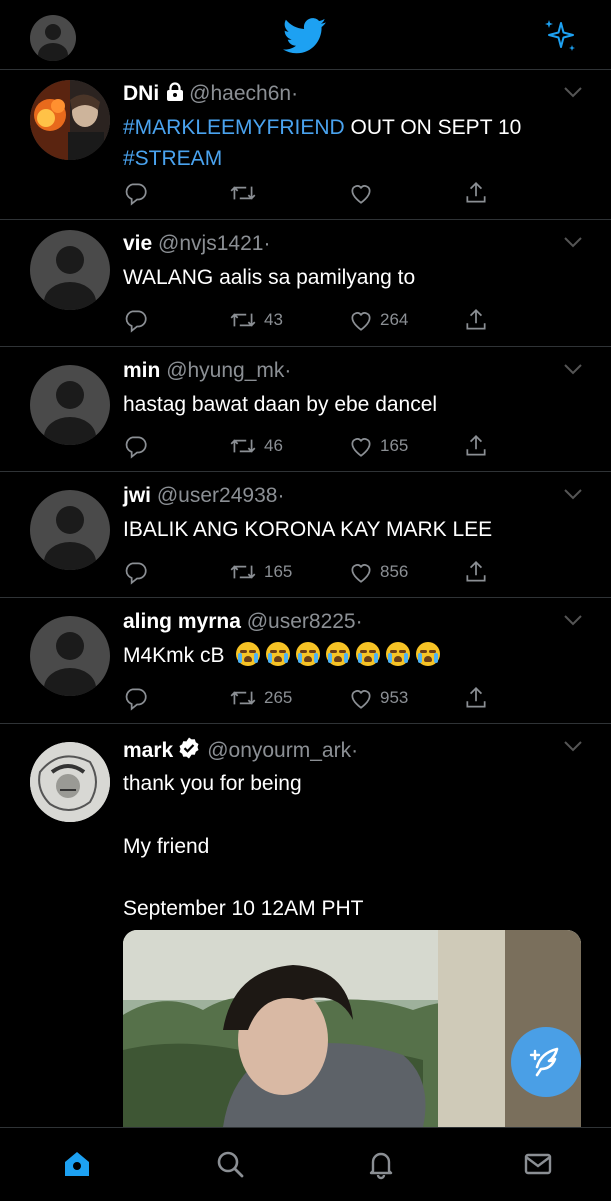 The image size is (611, 1201). I want to click on twitter-bird-icon, so click(305, 36).